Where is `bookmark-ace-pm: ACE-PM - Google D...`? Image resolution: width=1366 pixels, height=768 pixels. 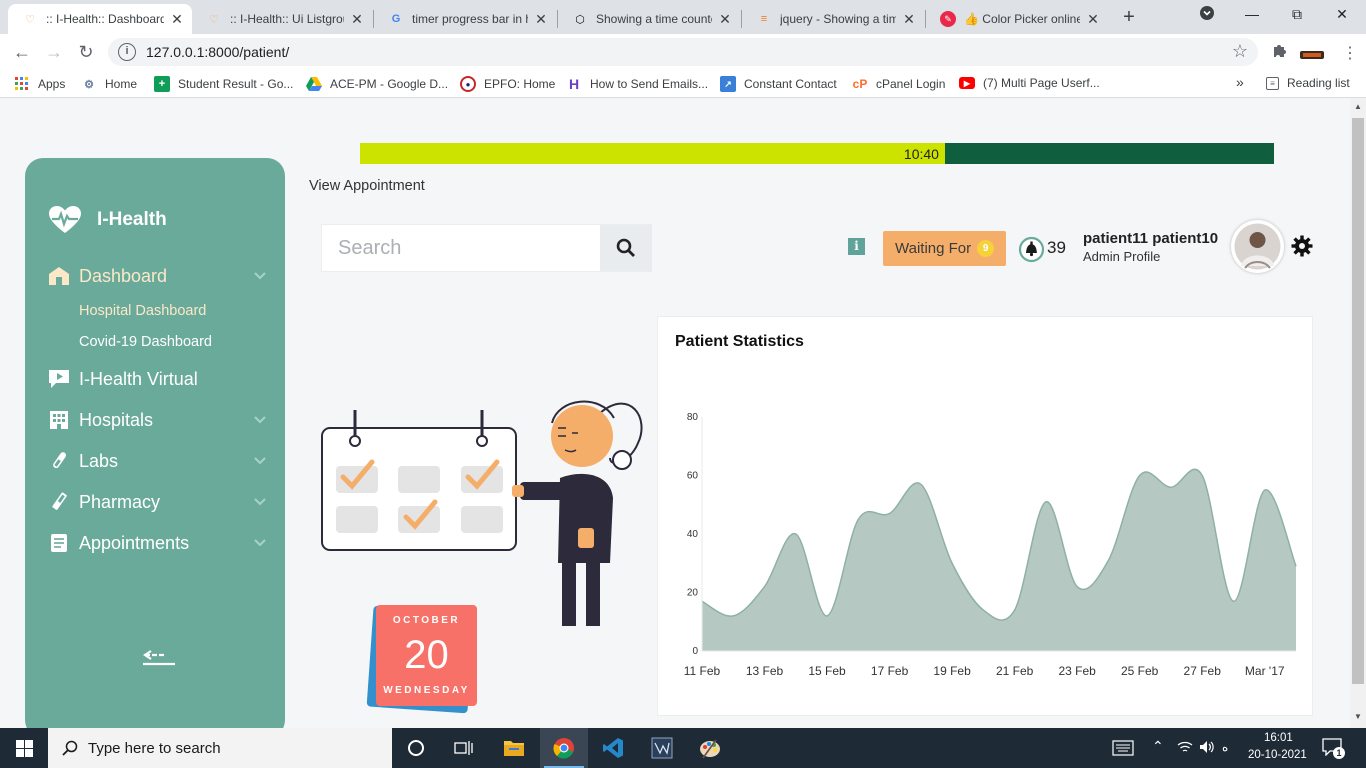 bookmark-ace-pm: ACE-PM - Google D... is located at coordinates (377, 84).